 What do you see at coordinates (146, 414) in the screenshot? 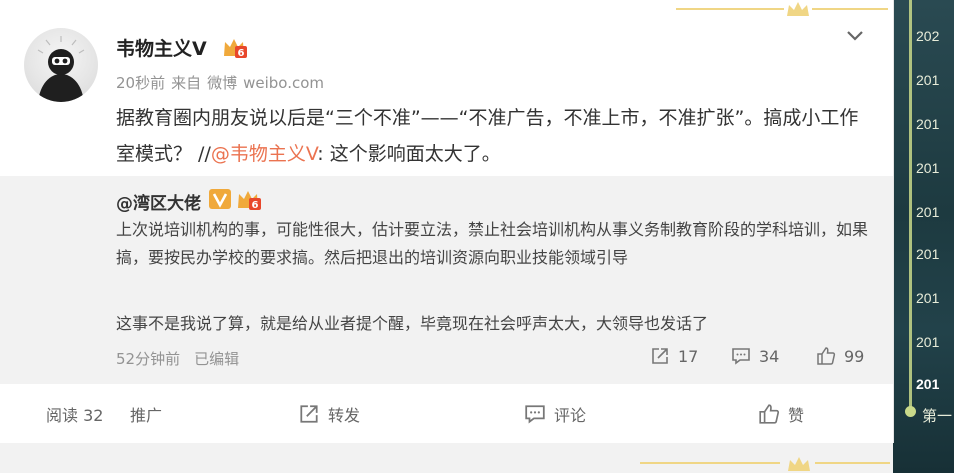
I see `promote-button: 推广` at bounding box center [146, 414].